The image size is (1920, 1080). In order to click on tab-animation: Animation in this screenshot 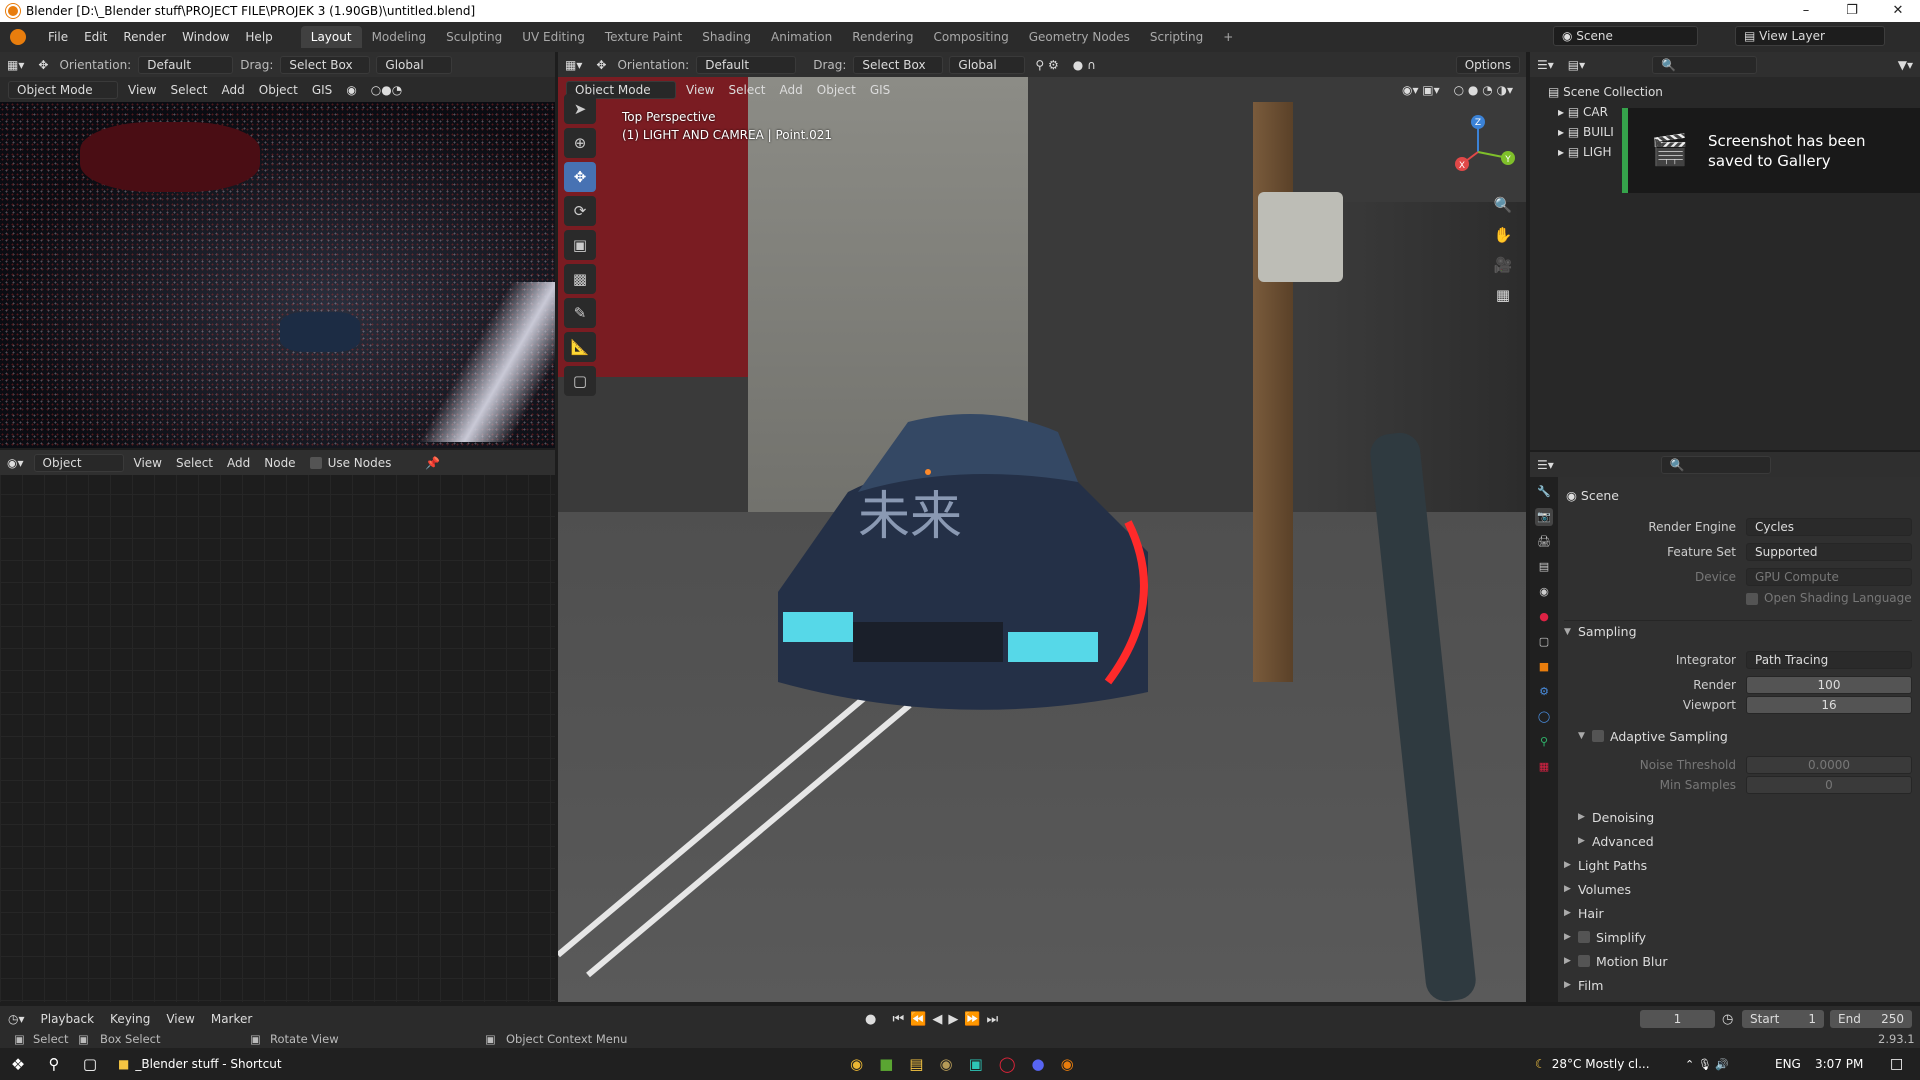, I will do `click(801, 37)`.